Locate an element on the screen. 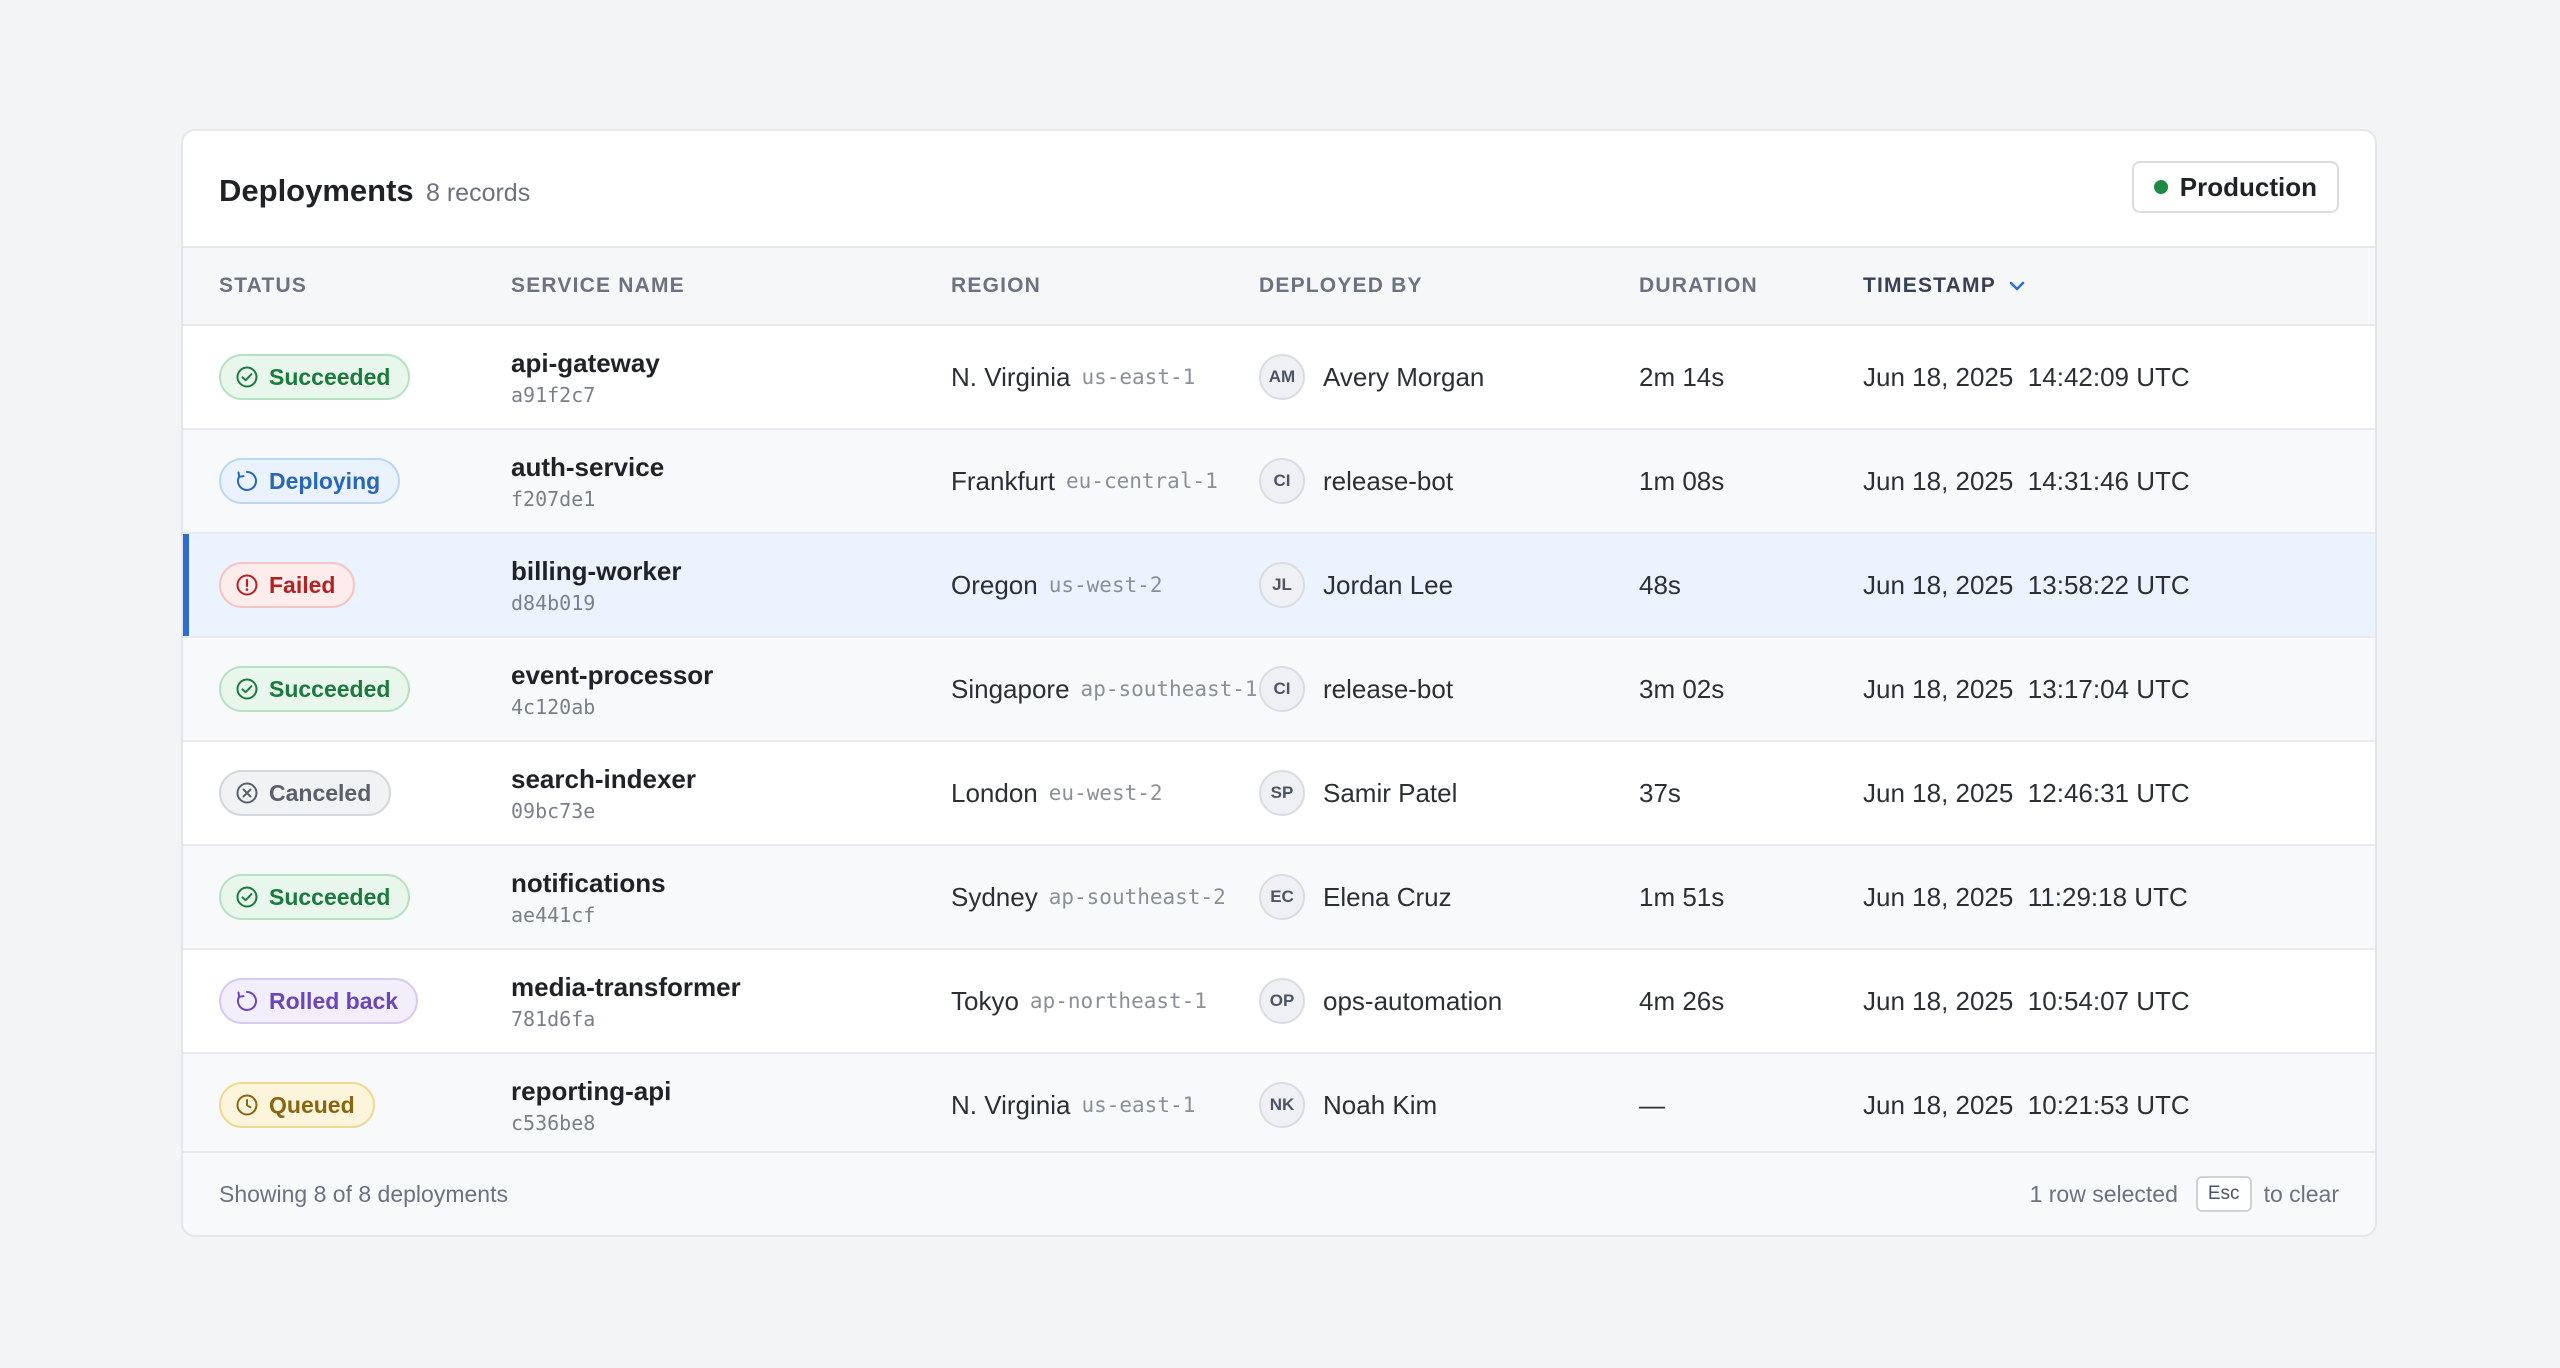  timestamp-cell: Jun 18, 2025 14:42:09 UTC is located at coordinates (2026, 377).